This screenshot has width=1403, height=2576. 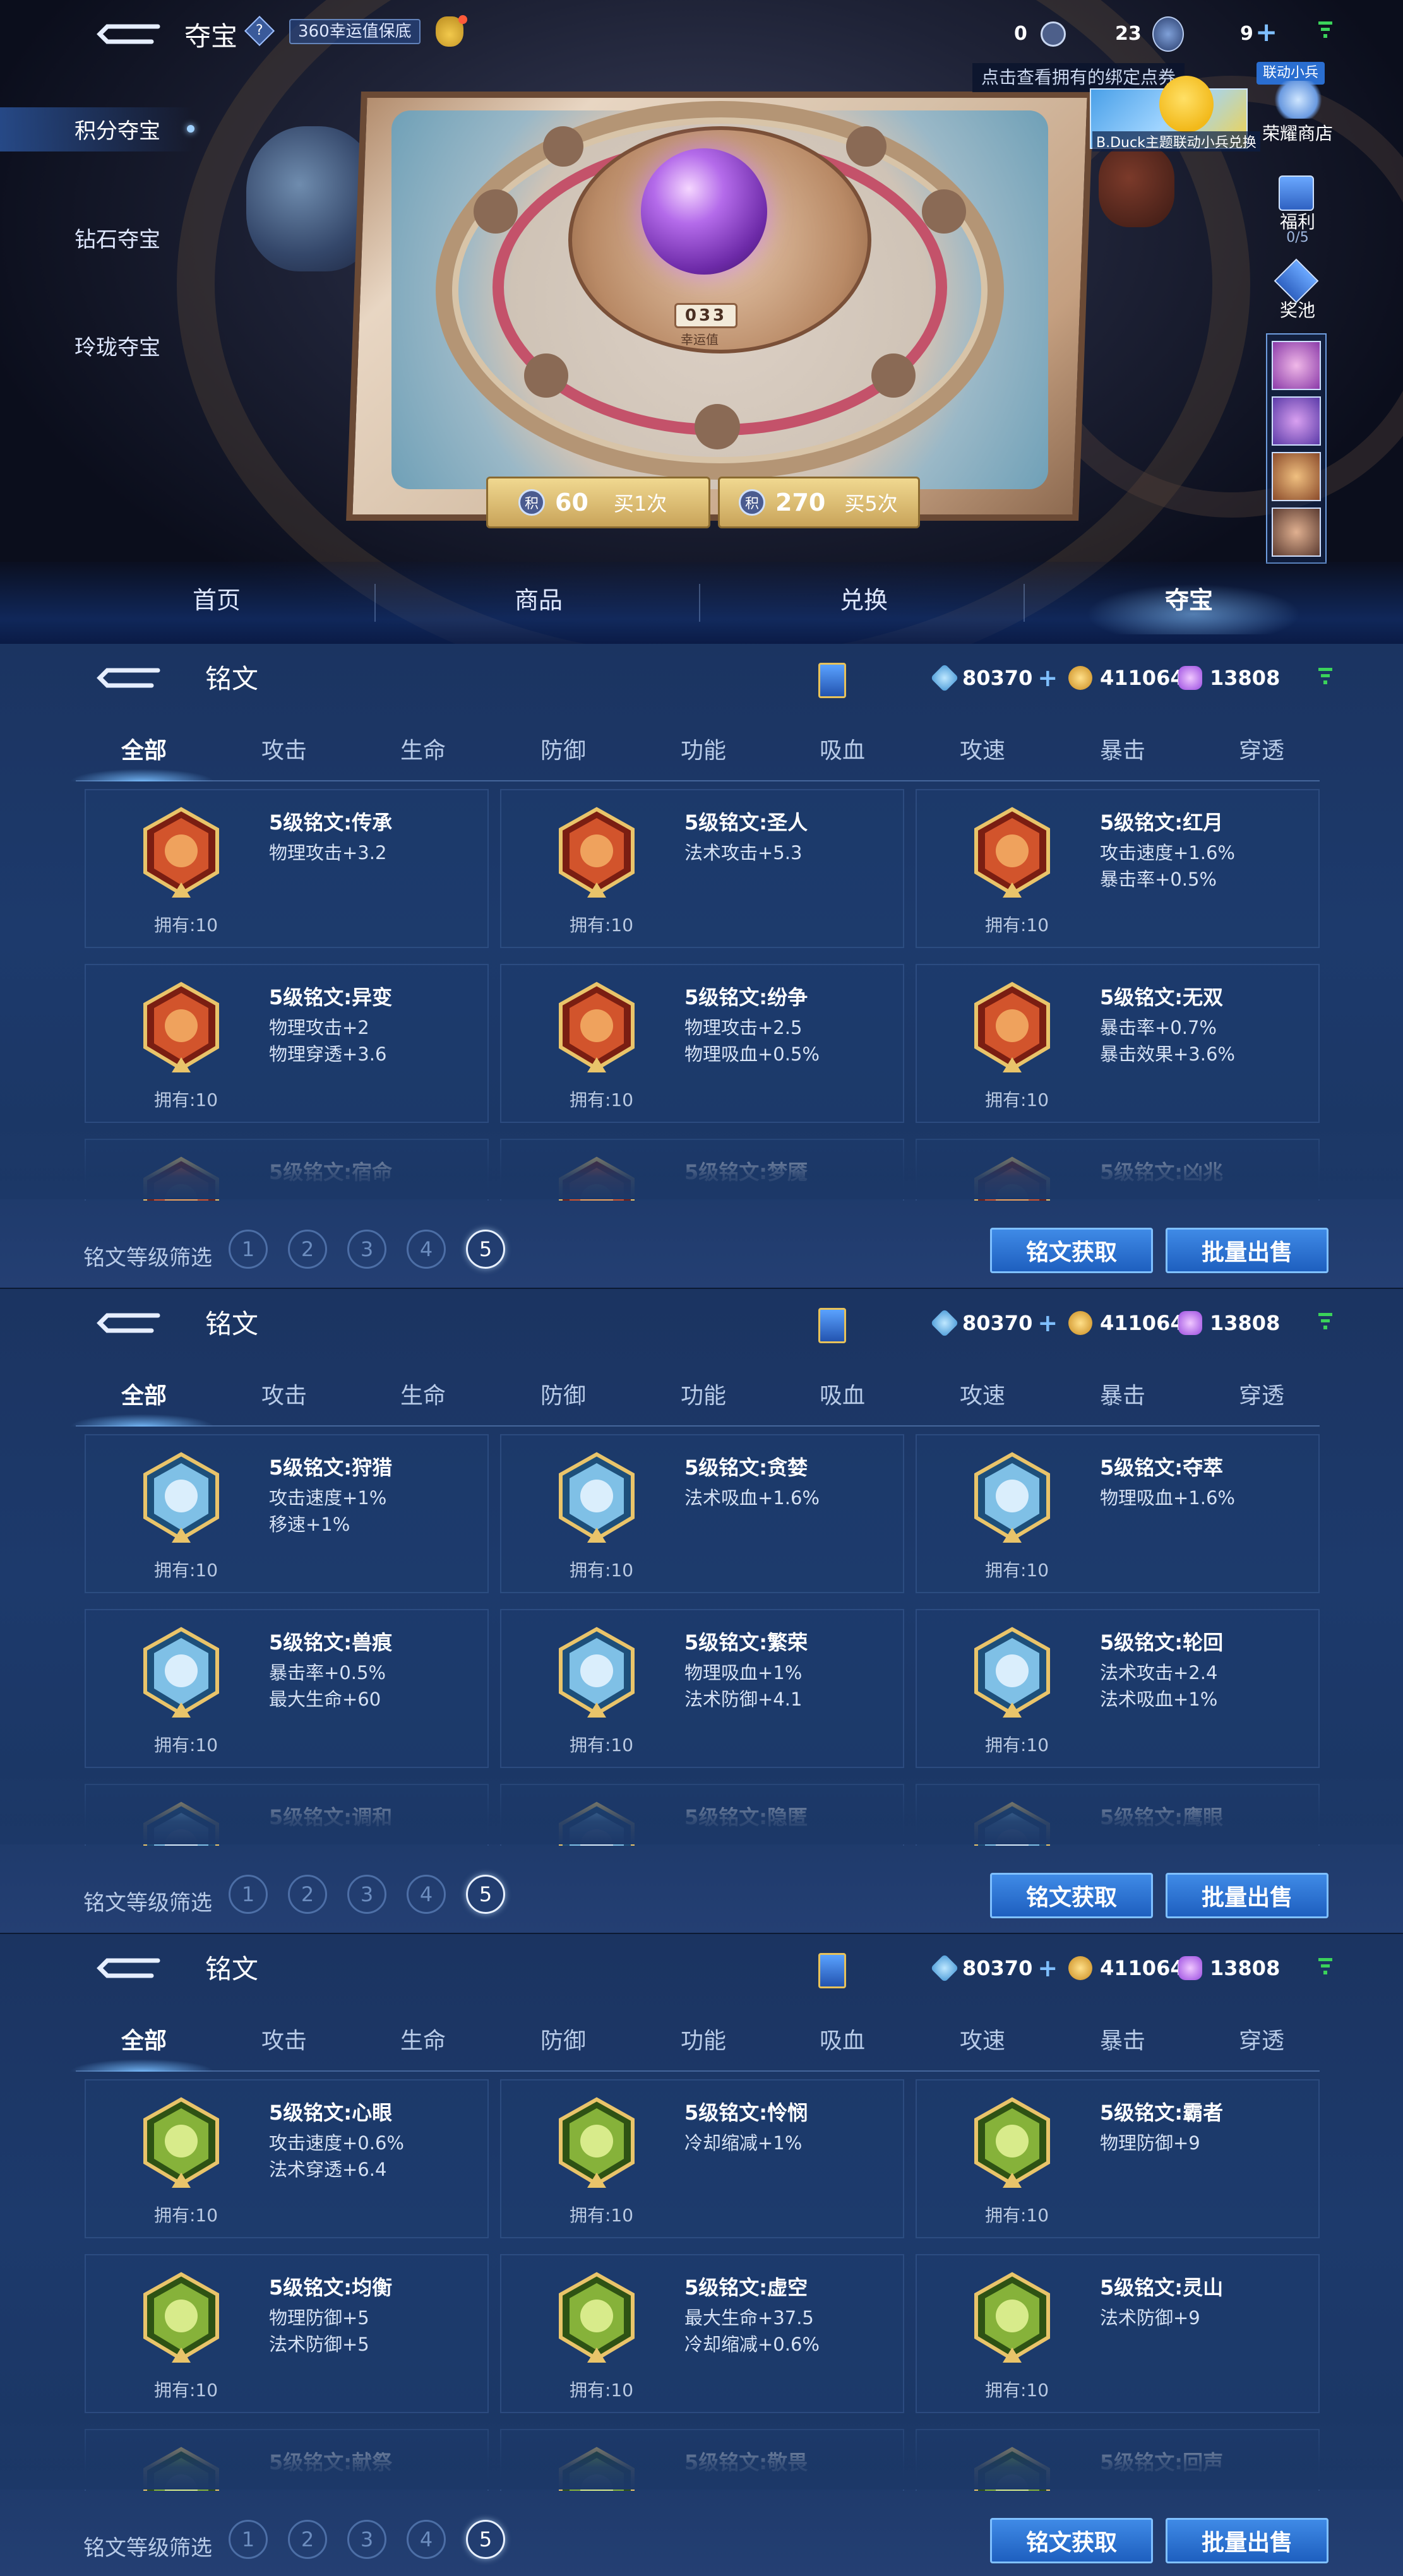 What do you see at coordinates (259, 31) in the screenshot?
I see `help-icon: ?` at bounding box center [259, 31].